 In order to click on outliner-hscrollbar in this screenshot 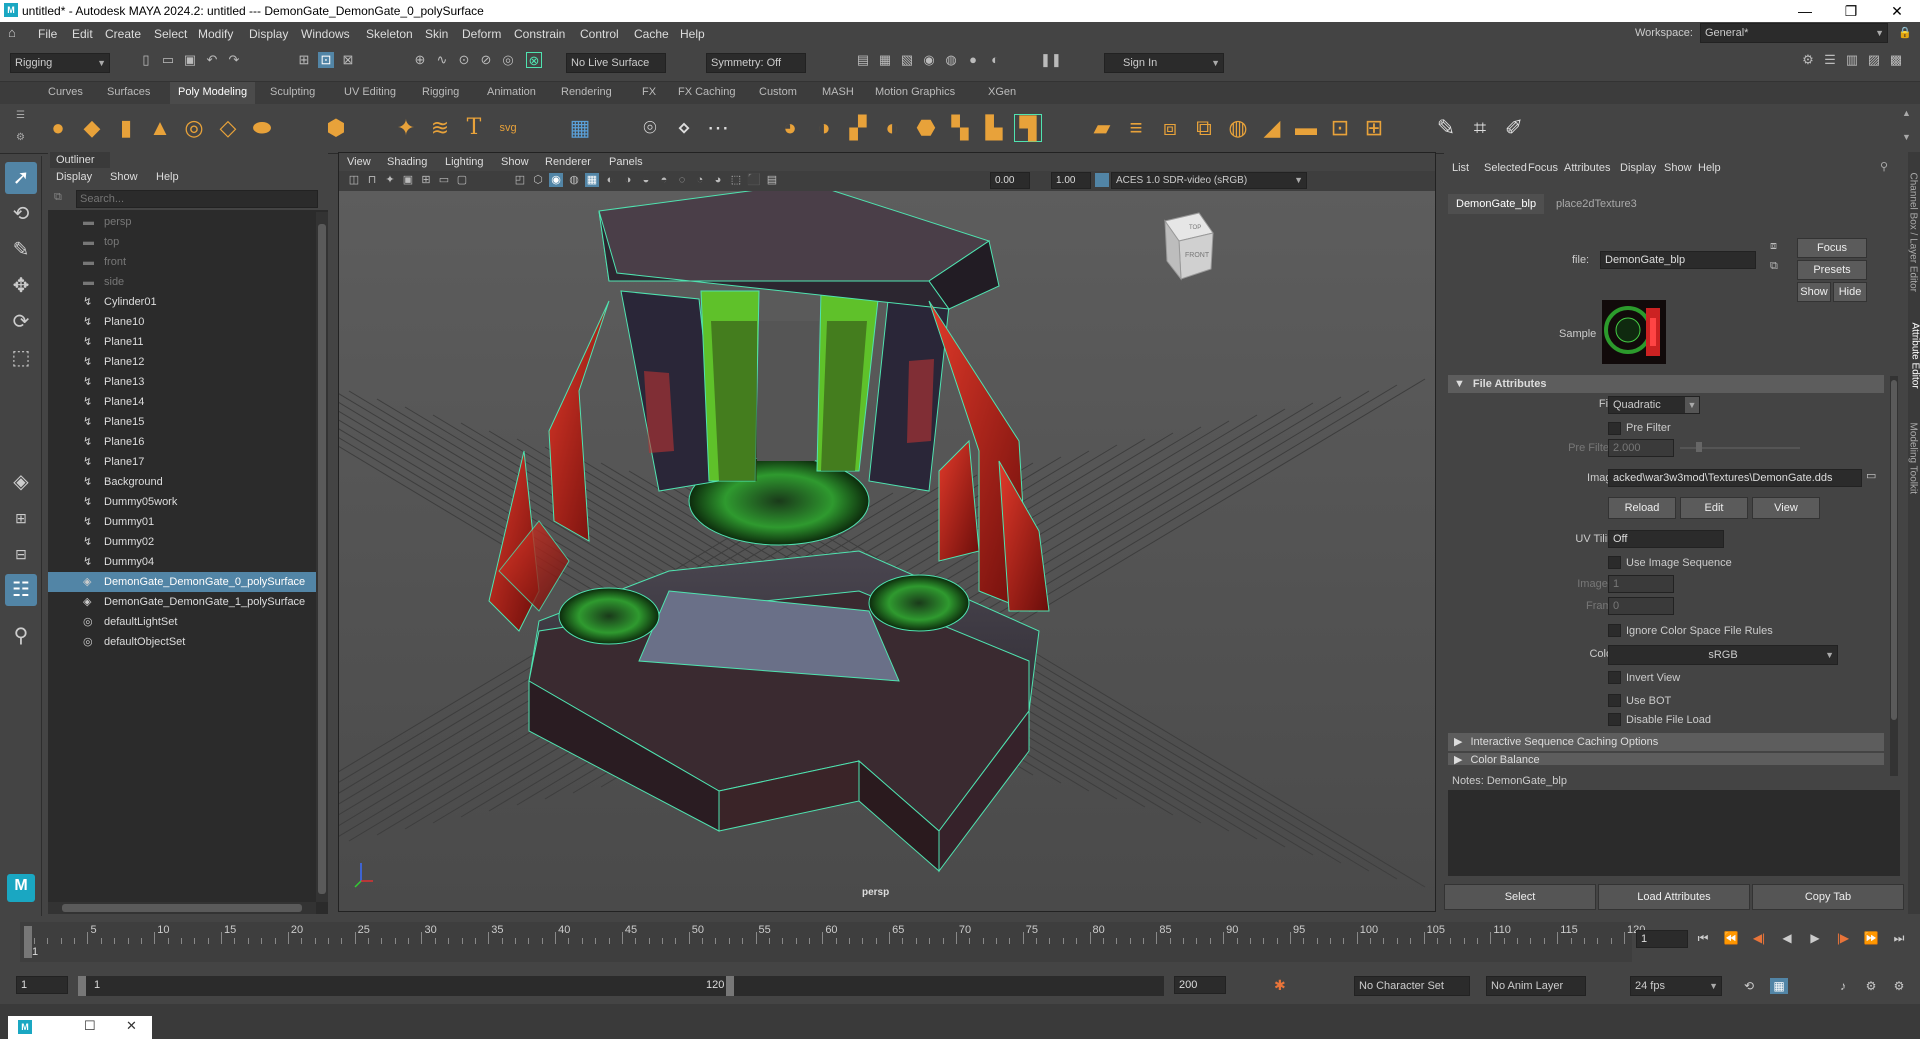, I will do `click(182, 908)`.